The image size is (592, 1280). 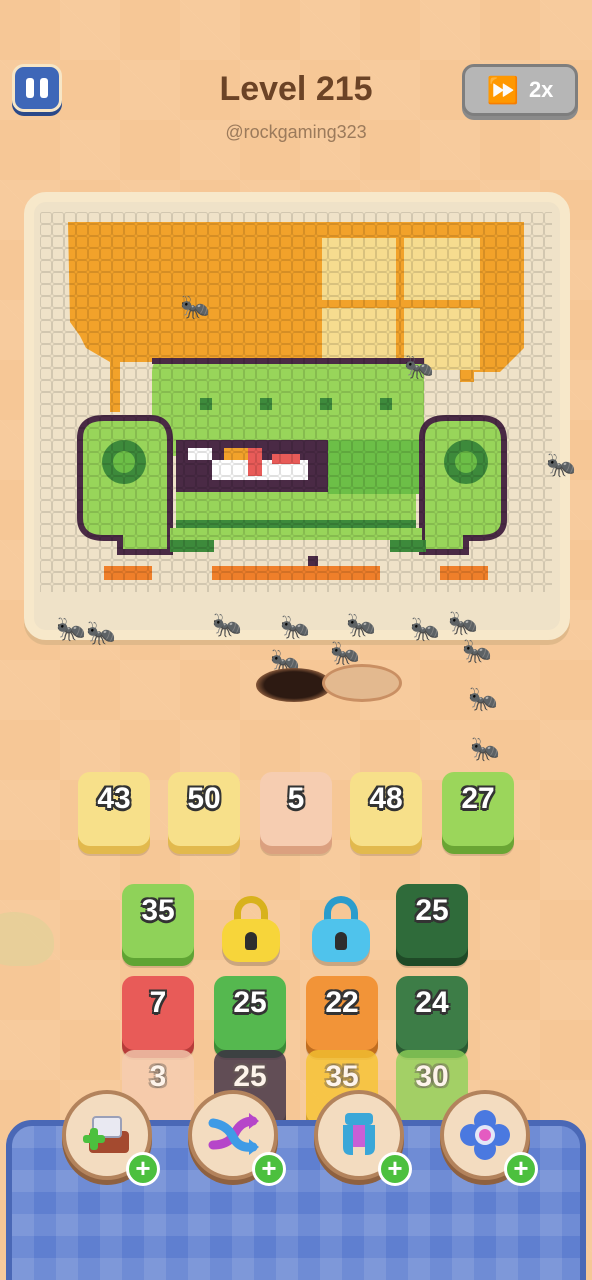 I want to click on plant-decoration, so click(x=27, y=939).